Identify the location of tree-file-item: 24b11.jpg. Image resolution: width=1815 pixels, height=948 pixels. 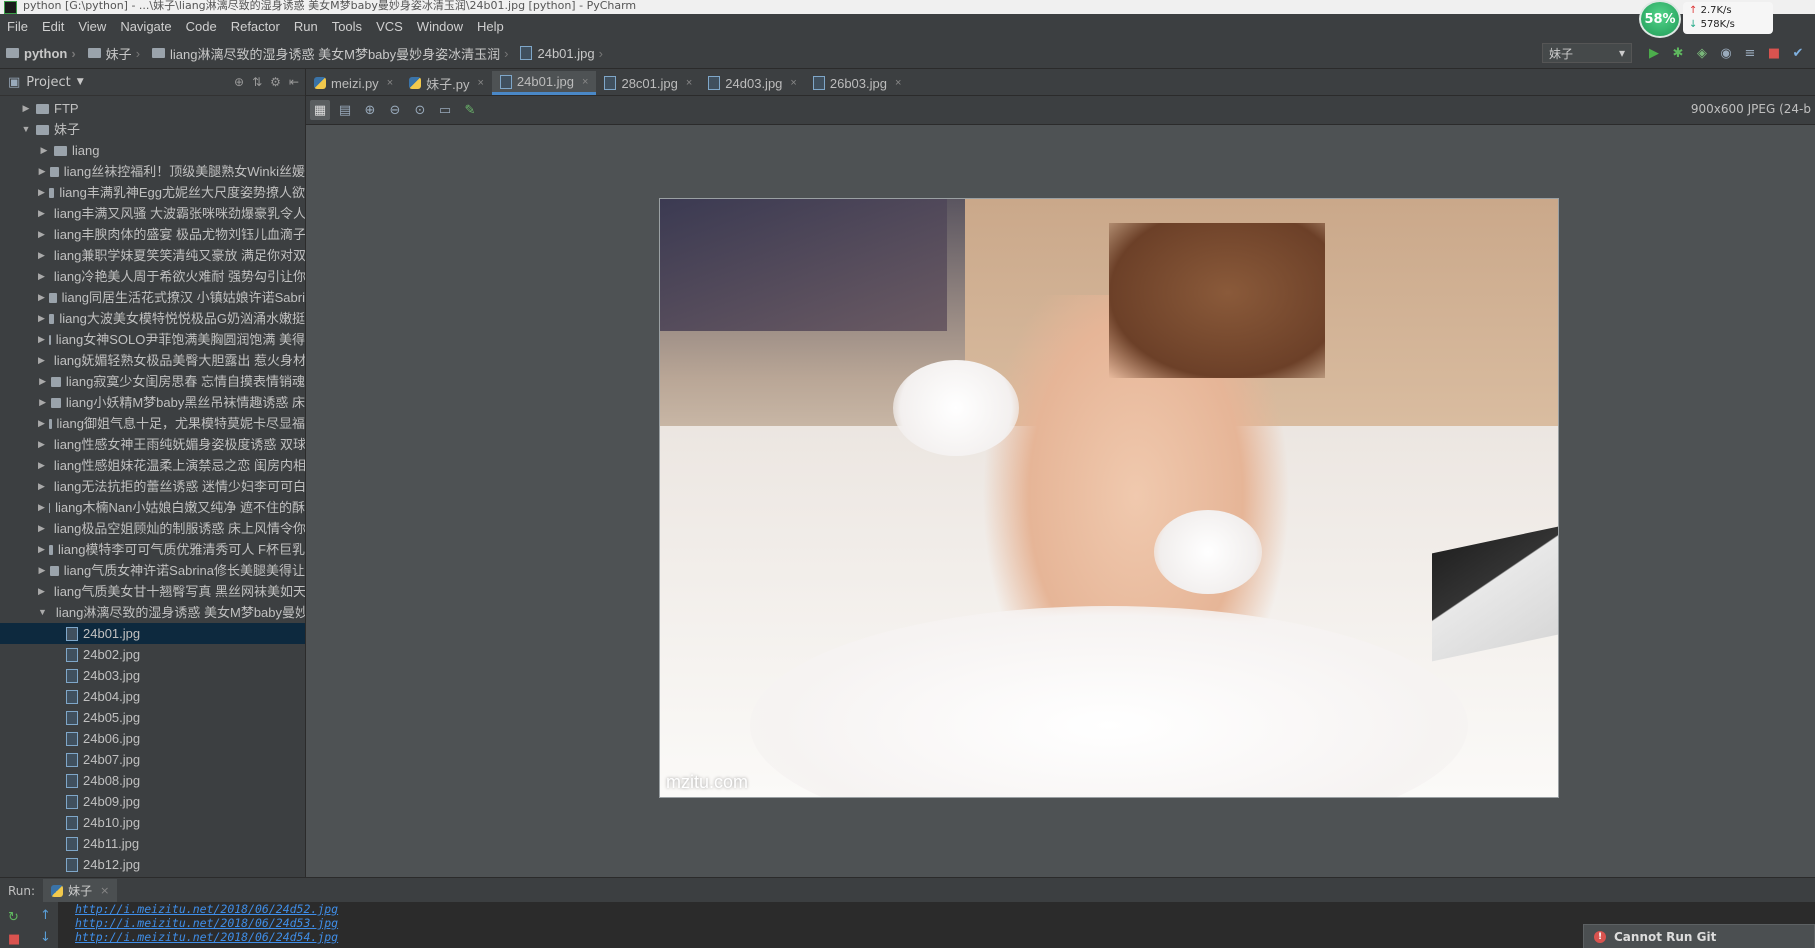
(152, 843).